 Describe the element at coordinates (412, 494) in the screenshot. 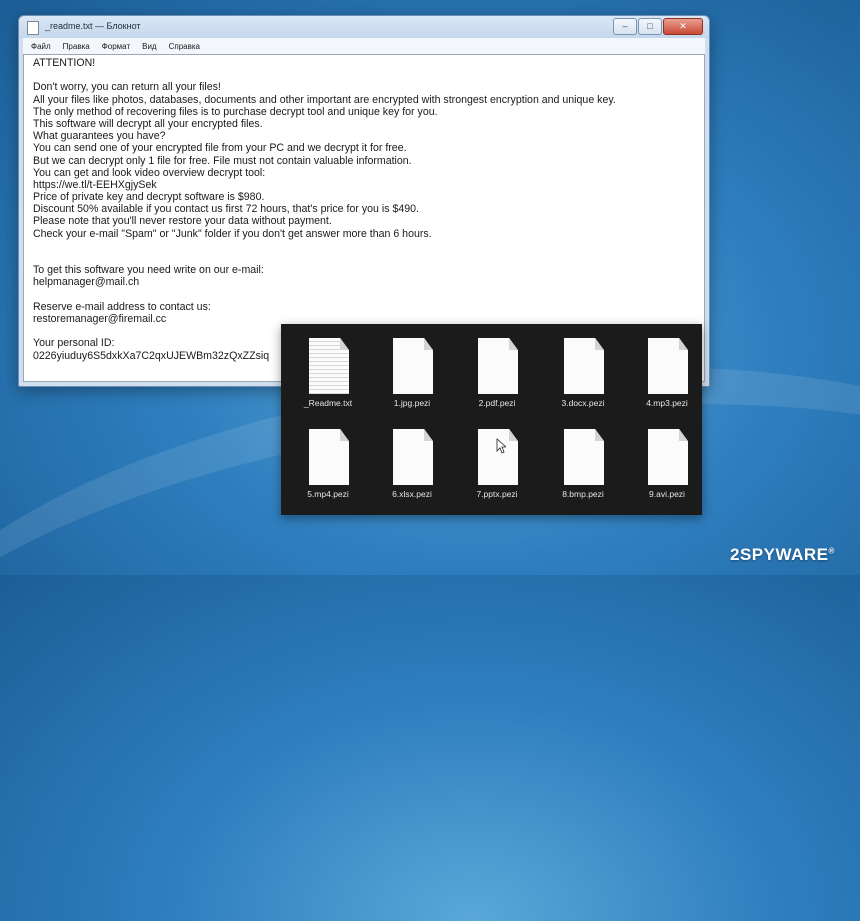

I see `file-name: 6.xlsx.pezi` at that location.